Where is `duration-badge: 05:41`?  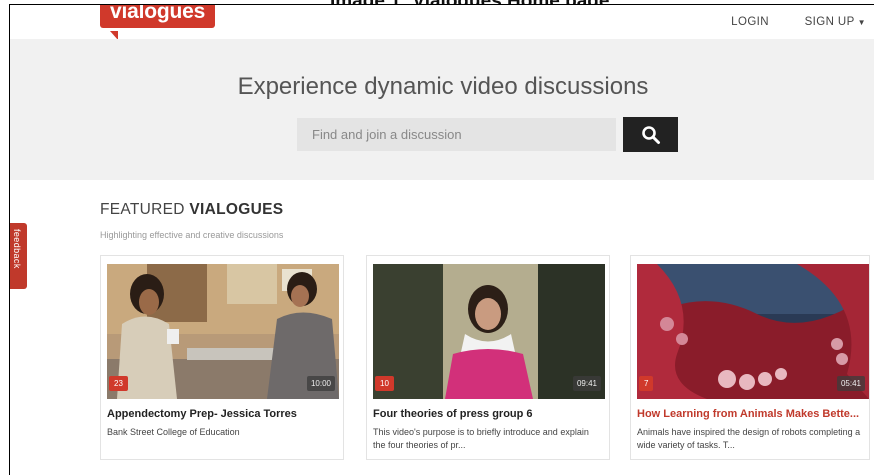
duration-badge: 05:41 is located at coordinates (850, 383).